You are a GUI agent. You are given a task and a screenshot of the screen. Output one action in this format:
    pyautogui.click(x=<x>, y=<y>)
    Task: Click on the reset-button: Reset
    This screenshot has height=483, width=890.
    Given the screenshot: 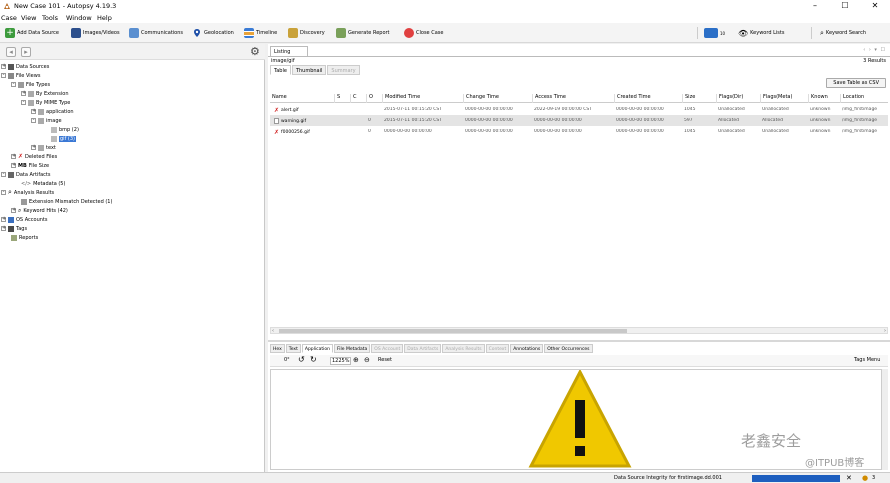 What is the action you would take?
    pyautogui.click(x=385, y=360)
    